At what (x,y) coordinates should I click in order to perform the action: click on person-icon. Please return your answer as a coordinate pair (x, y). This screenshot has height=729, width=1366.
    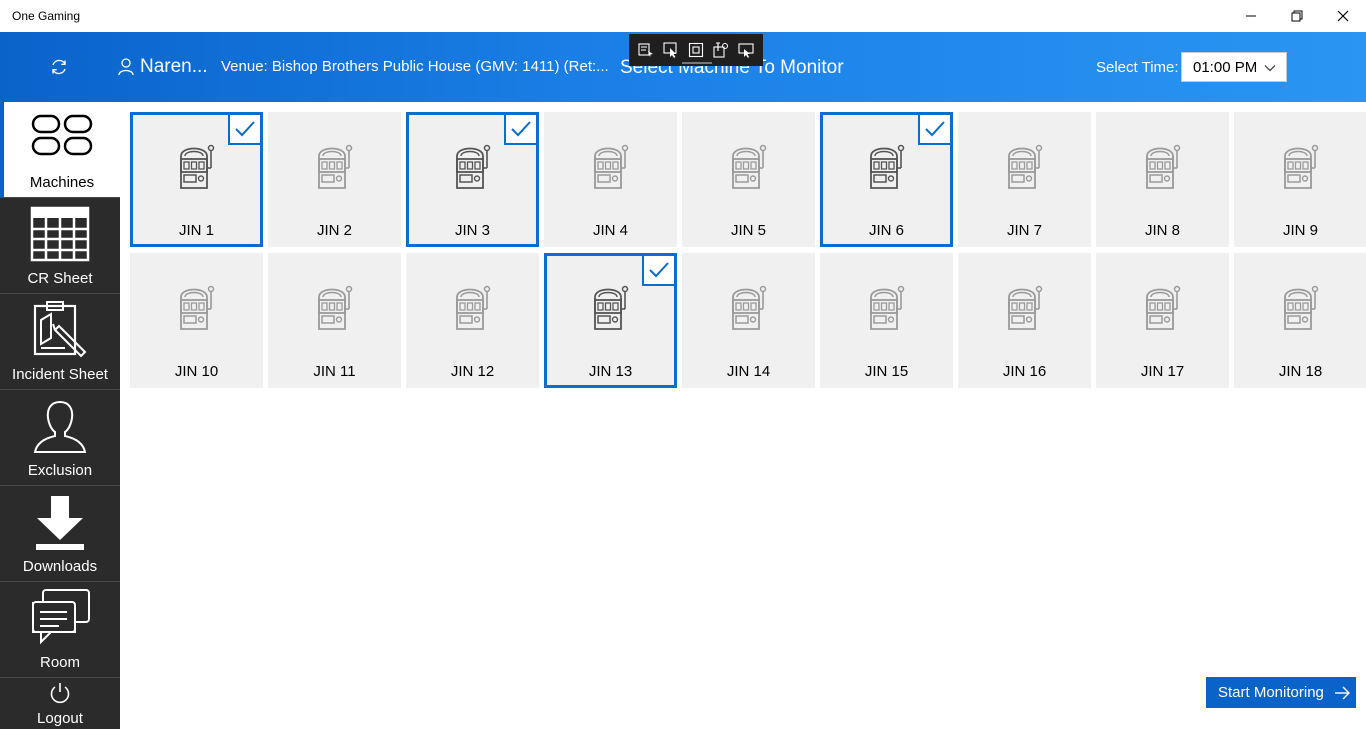
    Looking at the image, I should click on (60, 426).